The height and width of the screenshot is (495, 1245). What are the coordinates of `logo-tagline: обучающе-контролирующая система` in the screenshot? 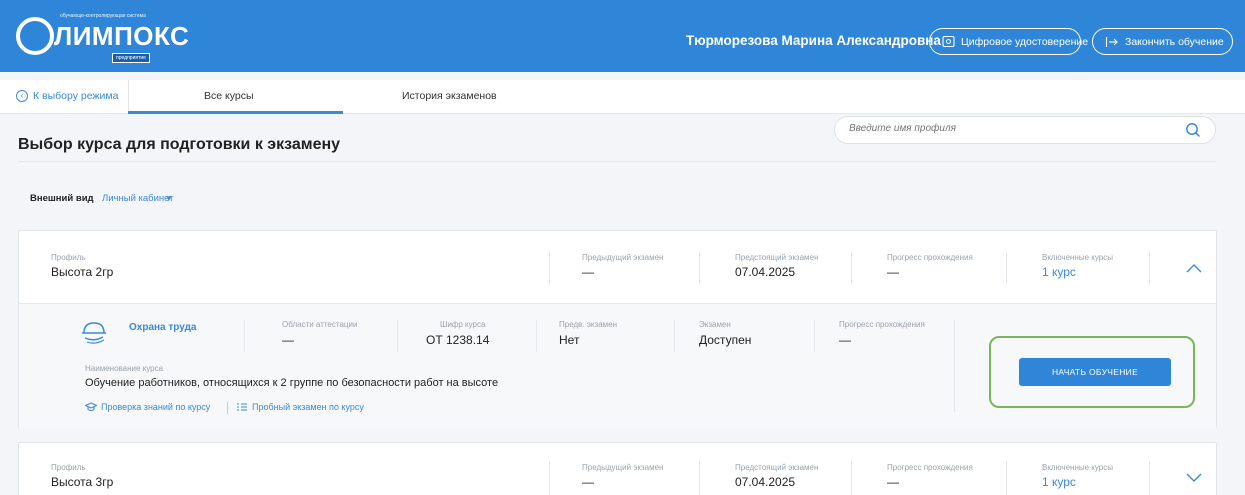 It's located at (103, 16).